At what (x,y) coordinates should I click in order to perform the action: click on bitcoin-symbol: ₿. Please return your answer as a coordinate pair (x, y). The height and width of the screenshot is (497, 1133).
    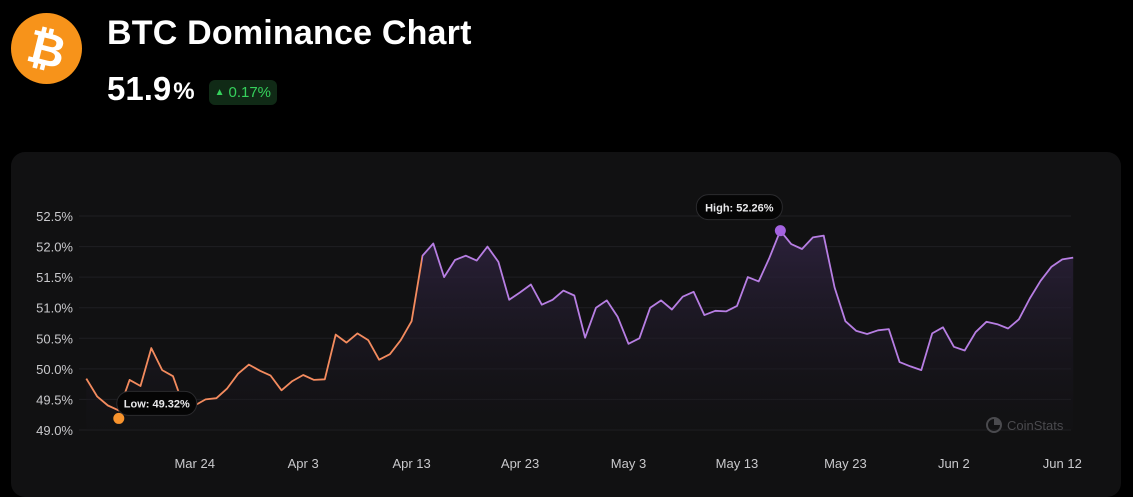
    Looking at the image, I should click on (46, 48).